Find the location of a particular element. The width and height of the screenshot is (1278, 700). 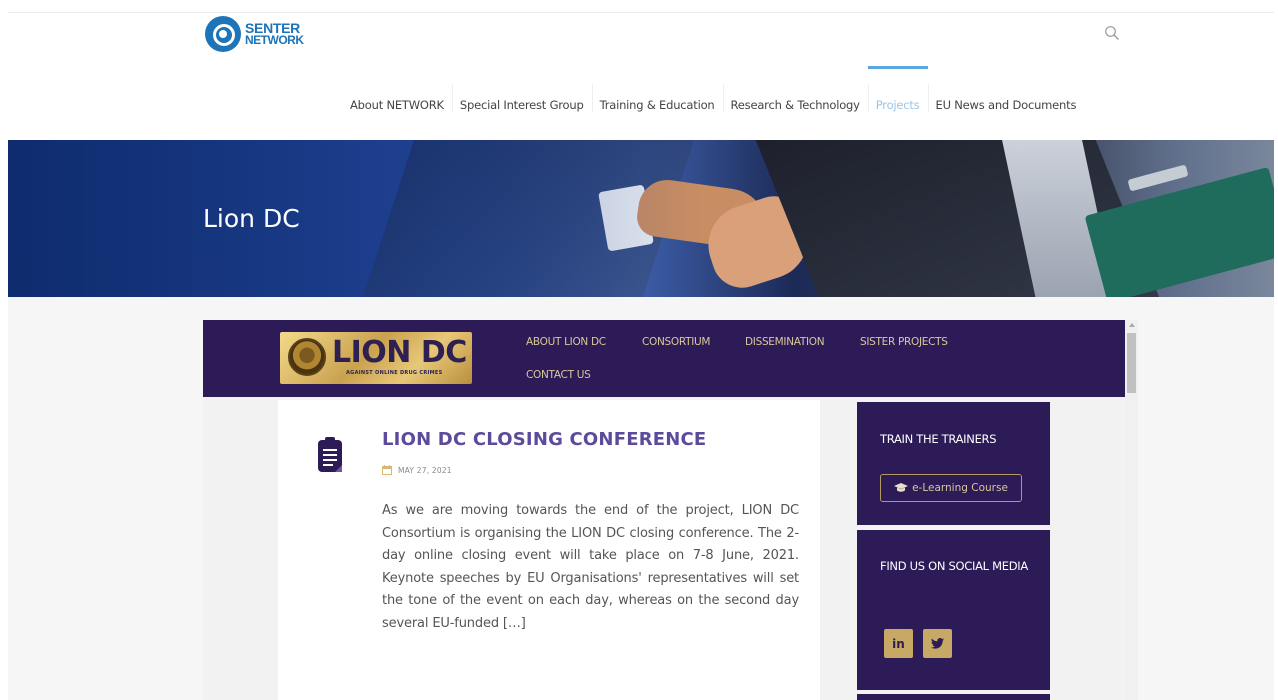

widget-next is located at coordinates (953, 697).